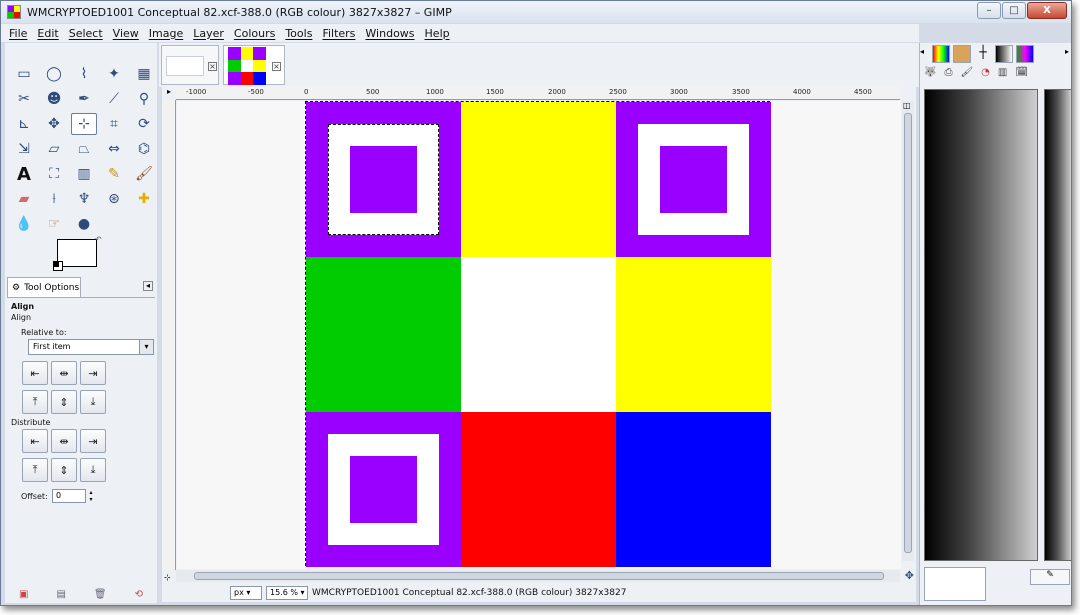 The width and height of the screenshot is (1080, 615). Describe the element at coordinates (35, 441) in the screenshot. I see `distribute-left-button: ⇤` at that location.